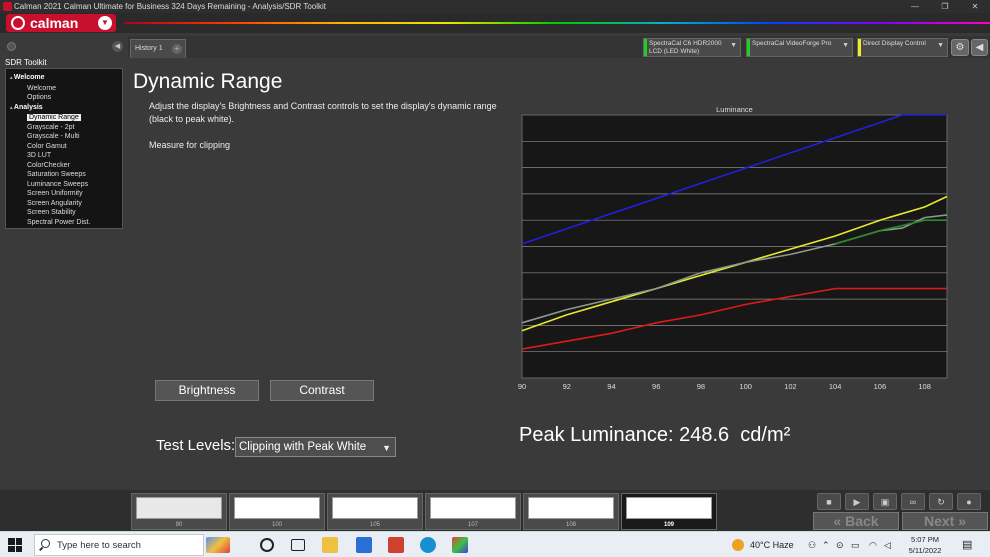 The height and width of the screenshot is (557, 990). What do you see at coordinates (11, 46) in the screenshot?
I see `status-dot-icon` at bounding box center [11, 46].